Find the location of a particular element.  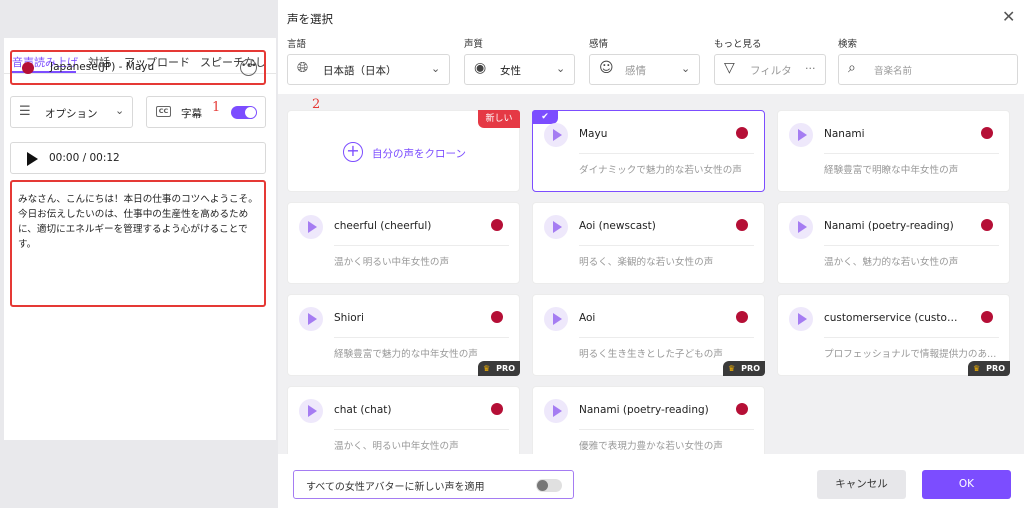

voice-description: 経験豊富で魅力的な中年女性の声 is located at coordinates (406, 354).